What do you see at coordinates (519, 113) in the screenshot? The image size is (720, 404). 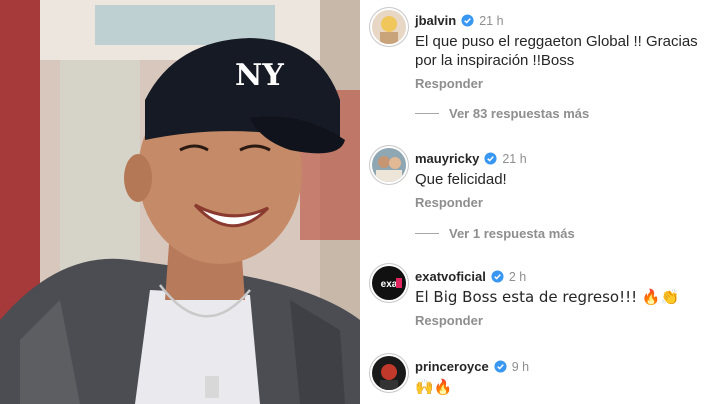 I see `view-replies-label: Ver 83 respuestas más` at bounding box center [519, 113].